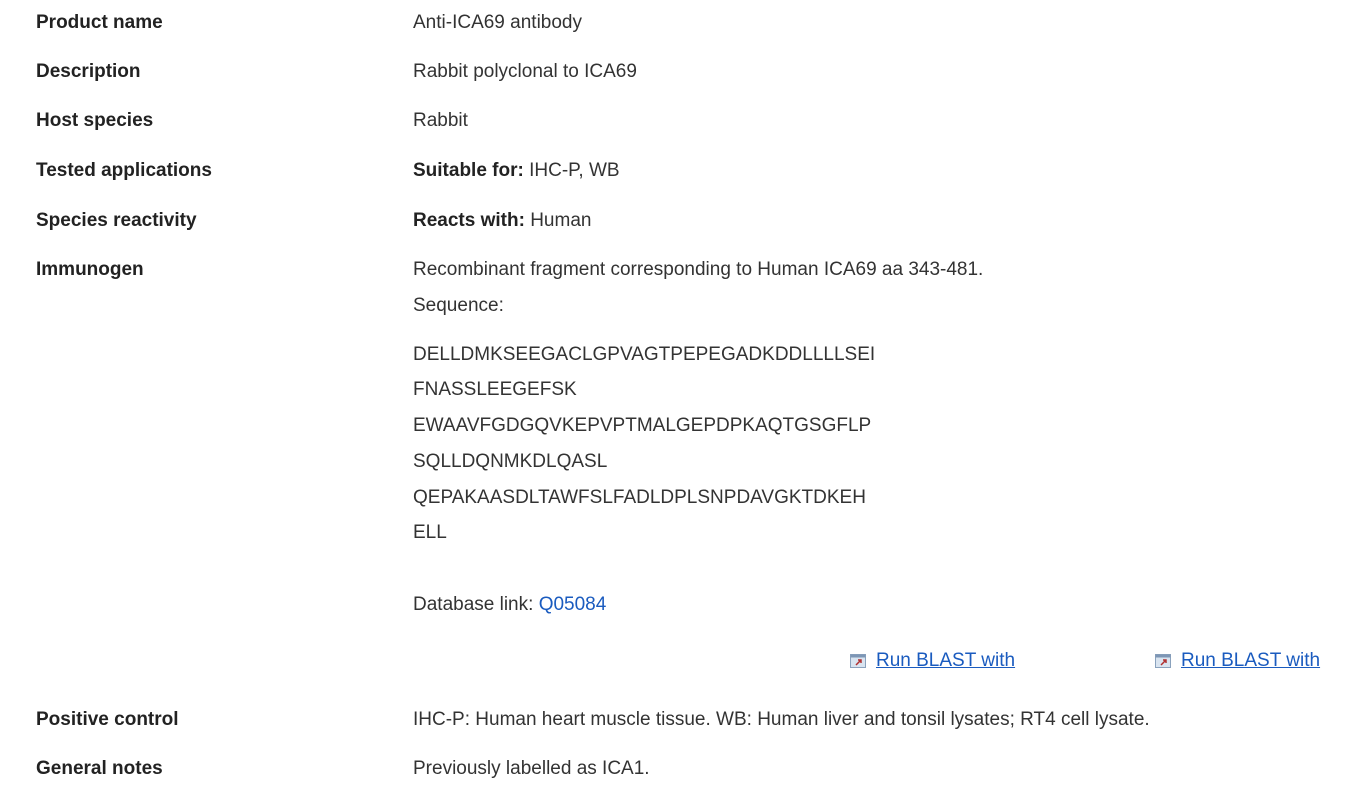 This screenshot has height=803, width=1367. Describe the element at coordinates (116, 220) in the screenshot. I see `species-reactivity-label: Species reactivity` at that location.